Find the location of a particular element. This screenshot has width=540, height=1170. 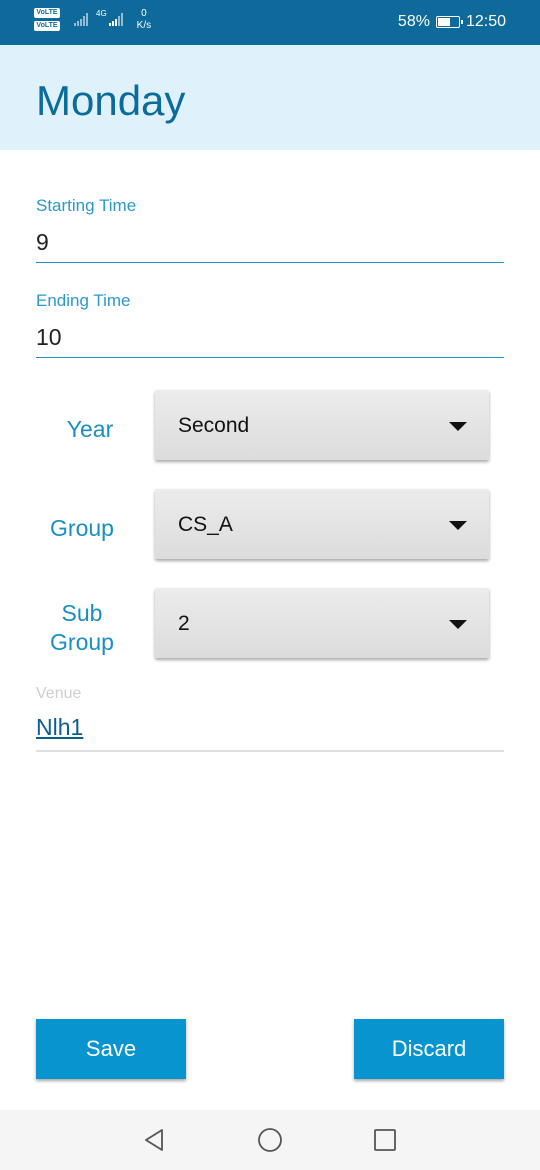

starting-time-input is located at coordinates (270, 243).